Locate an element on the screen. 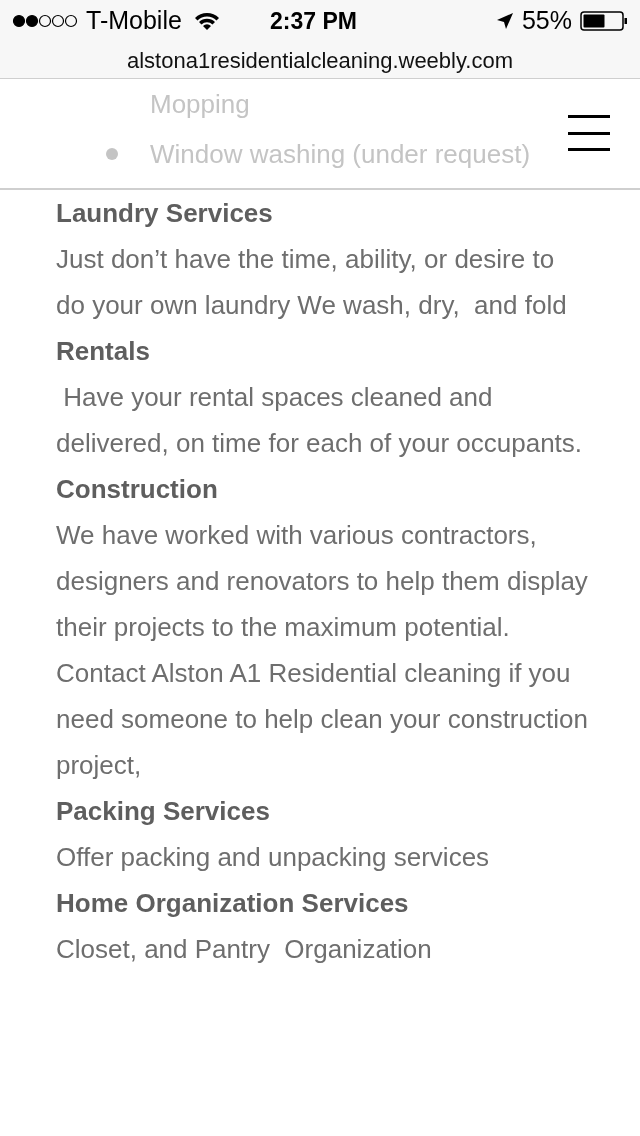  section-text: Offer packing and unpacking services is located at coordinates (273, 857).